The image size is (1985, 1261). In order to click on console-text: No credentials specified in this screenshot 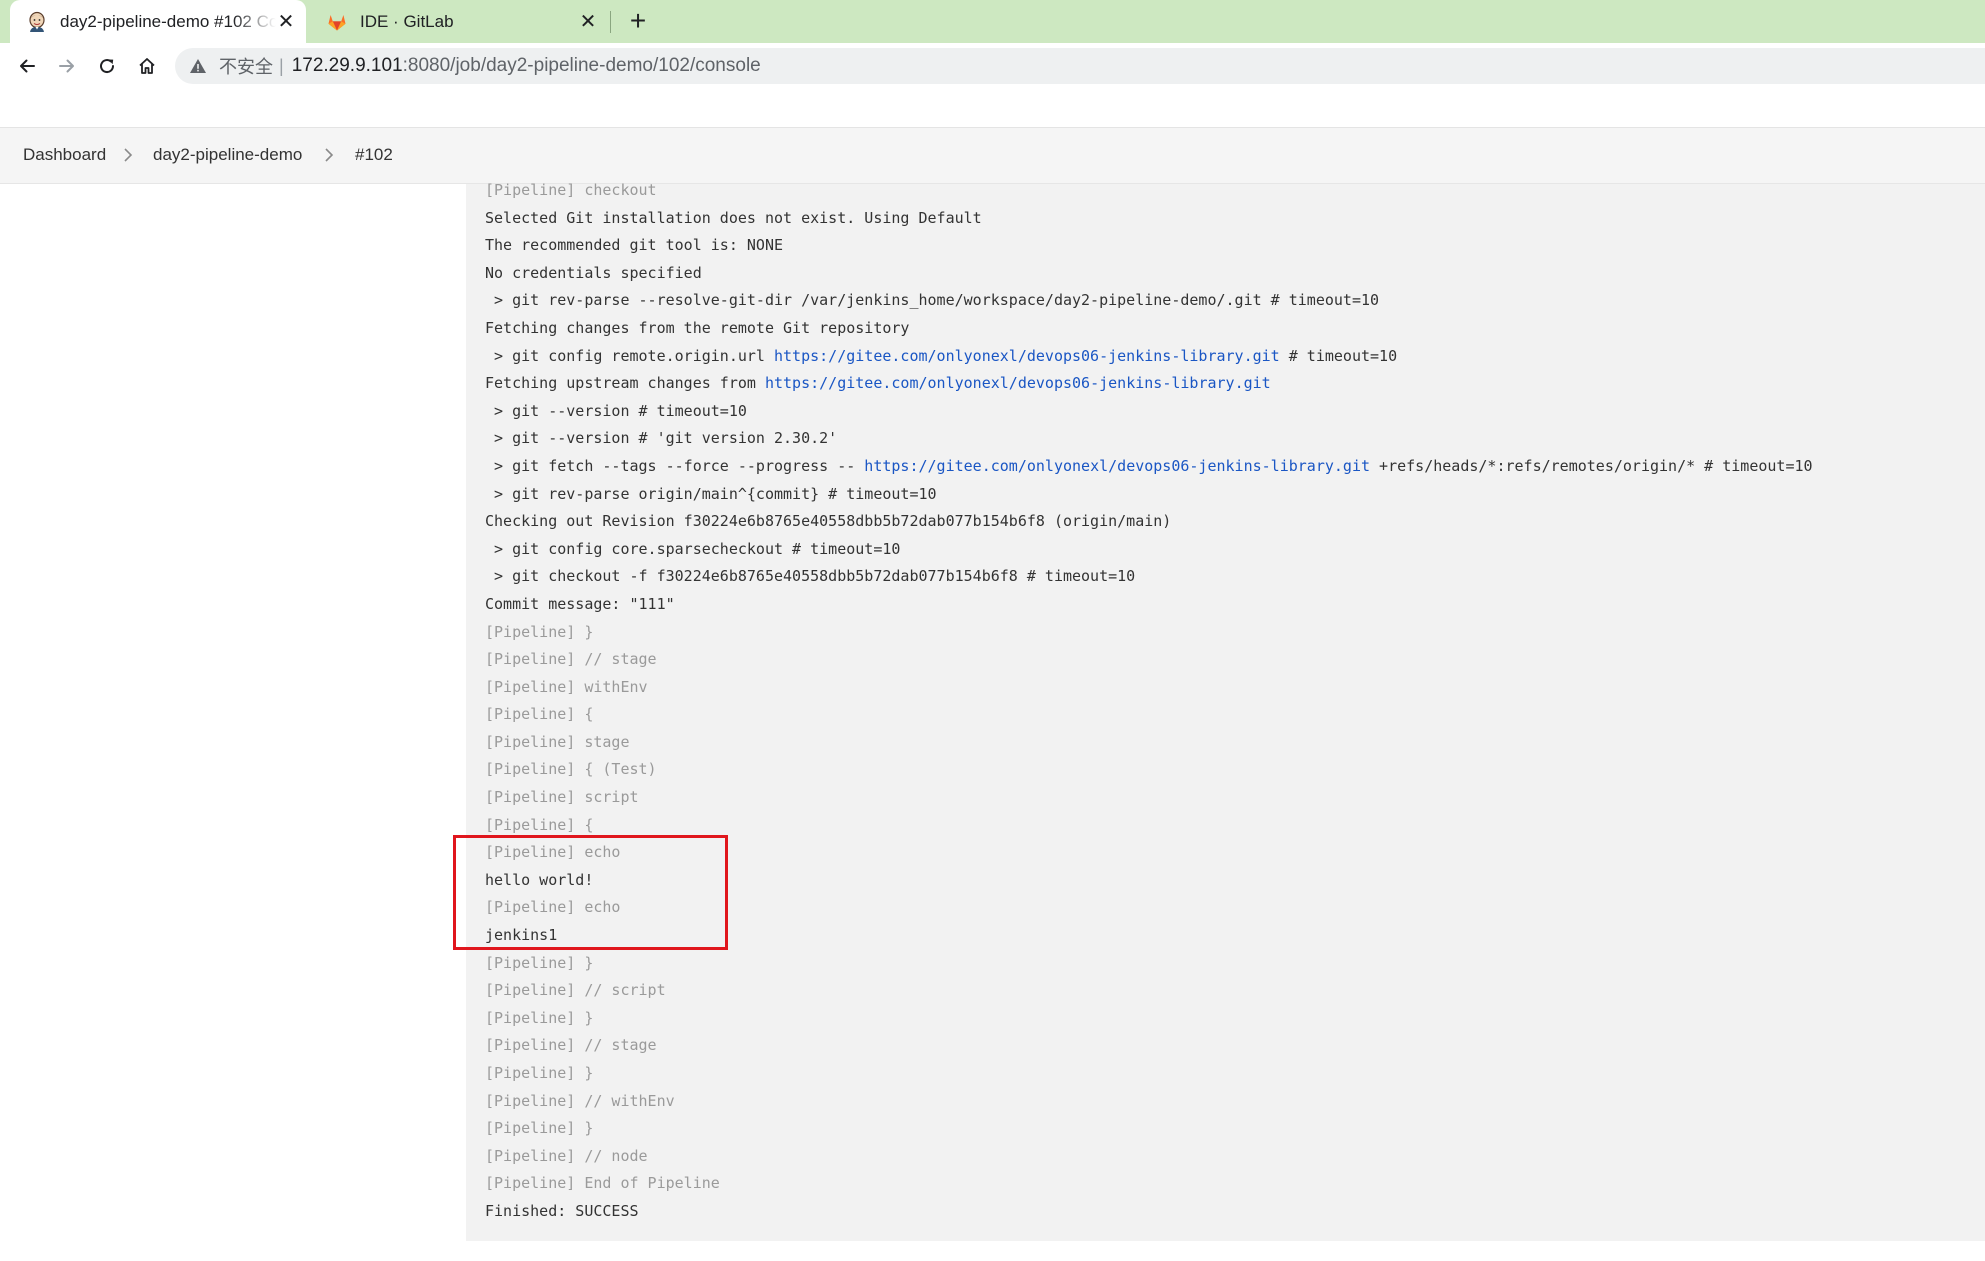, I will do `click(593, 272)`.